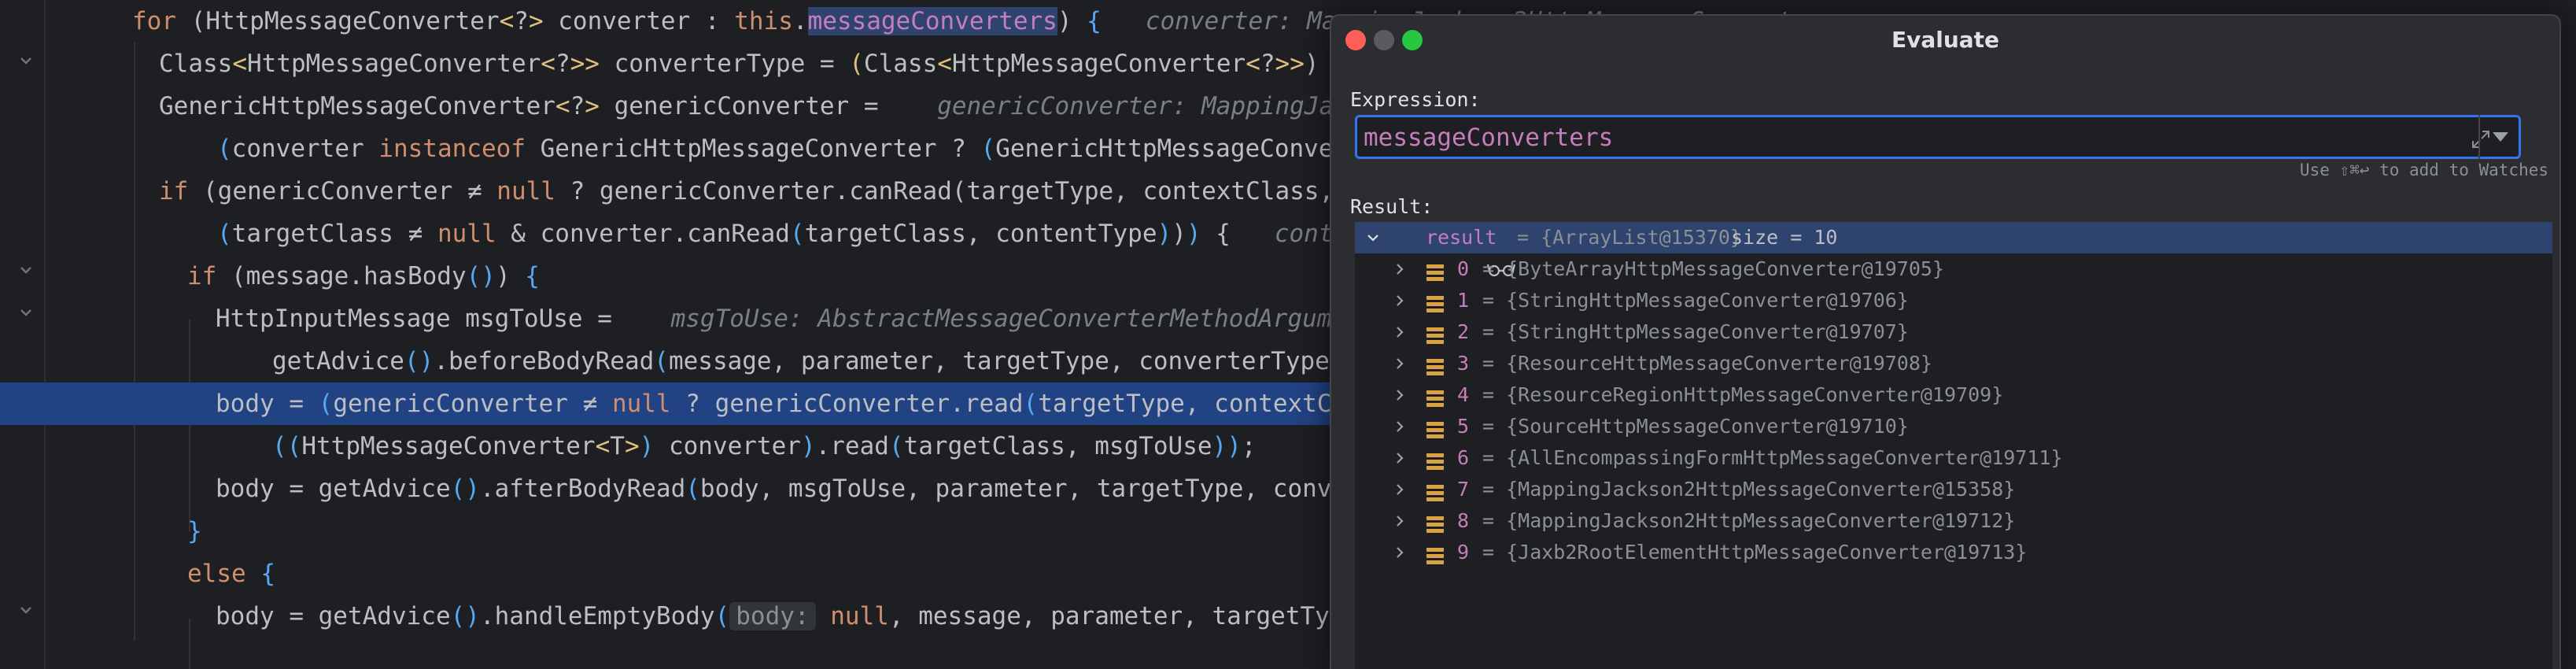 This screenshot has width=2576, height=669. I want to click on chevron-down-icon, so click(1373, 237).